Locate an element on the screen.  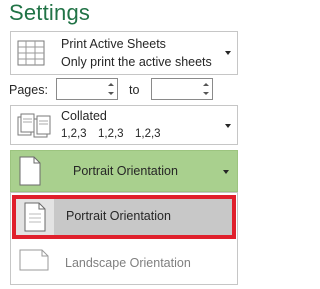
to-label: to is located at coordinates (134, 90).